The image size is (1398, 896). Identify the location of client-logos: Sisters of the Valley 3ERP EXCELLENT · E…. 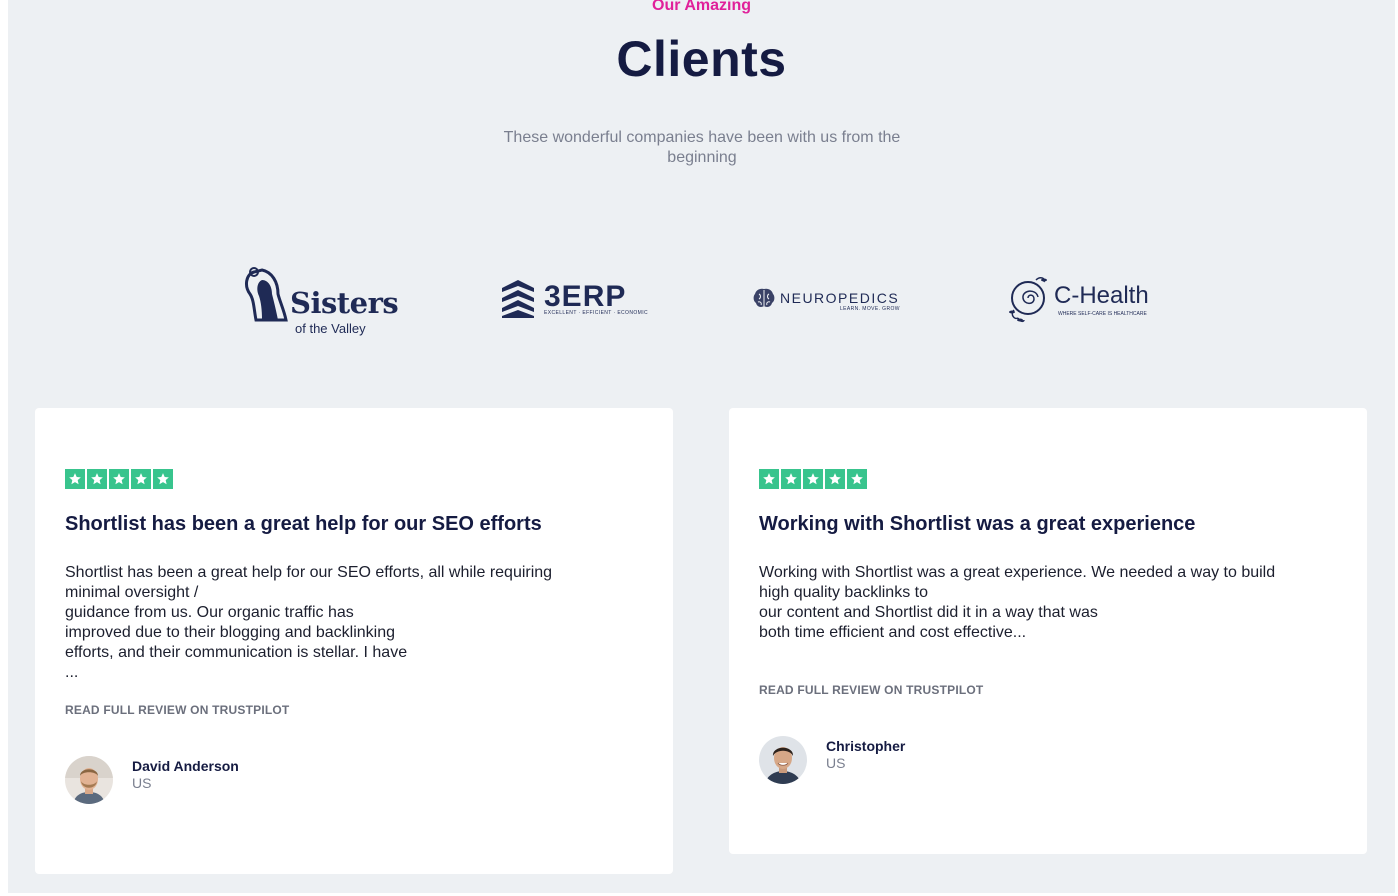
(701, 300).